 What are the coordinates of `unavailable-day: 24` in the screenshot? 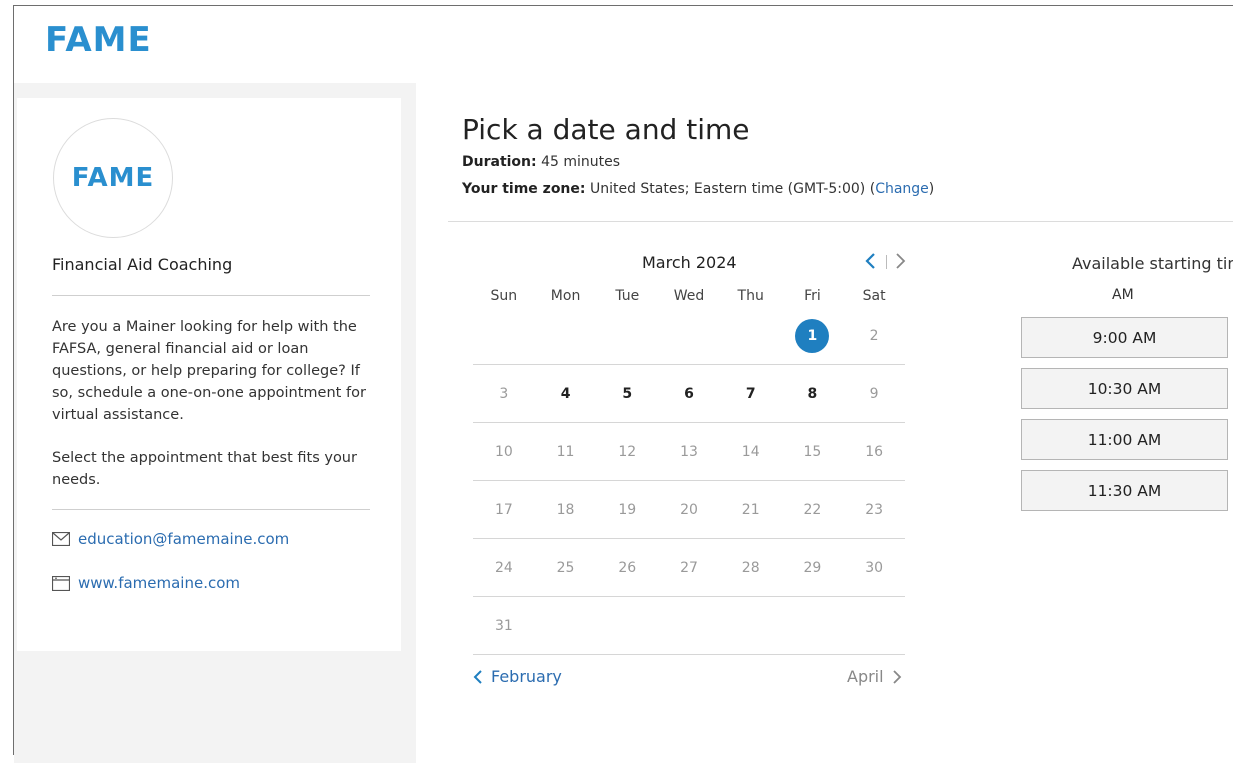 It's located at (504, 567).